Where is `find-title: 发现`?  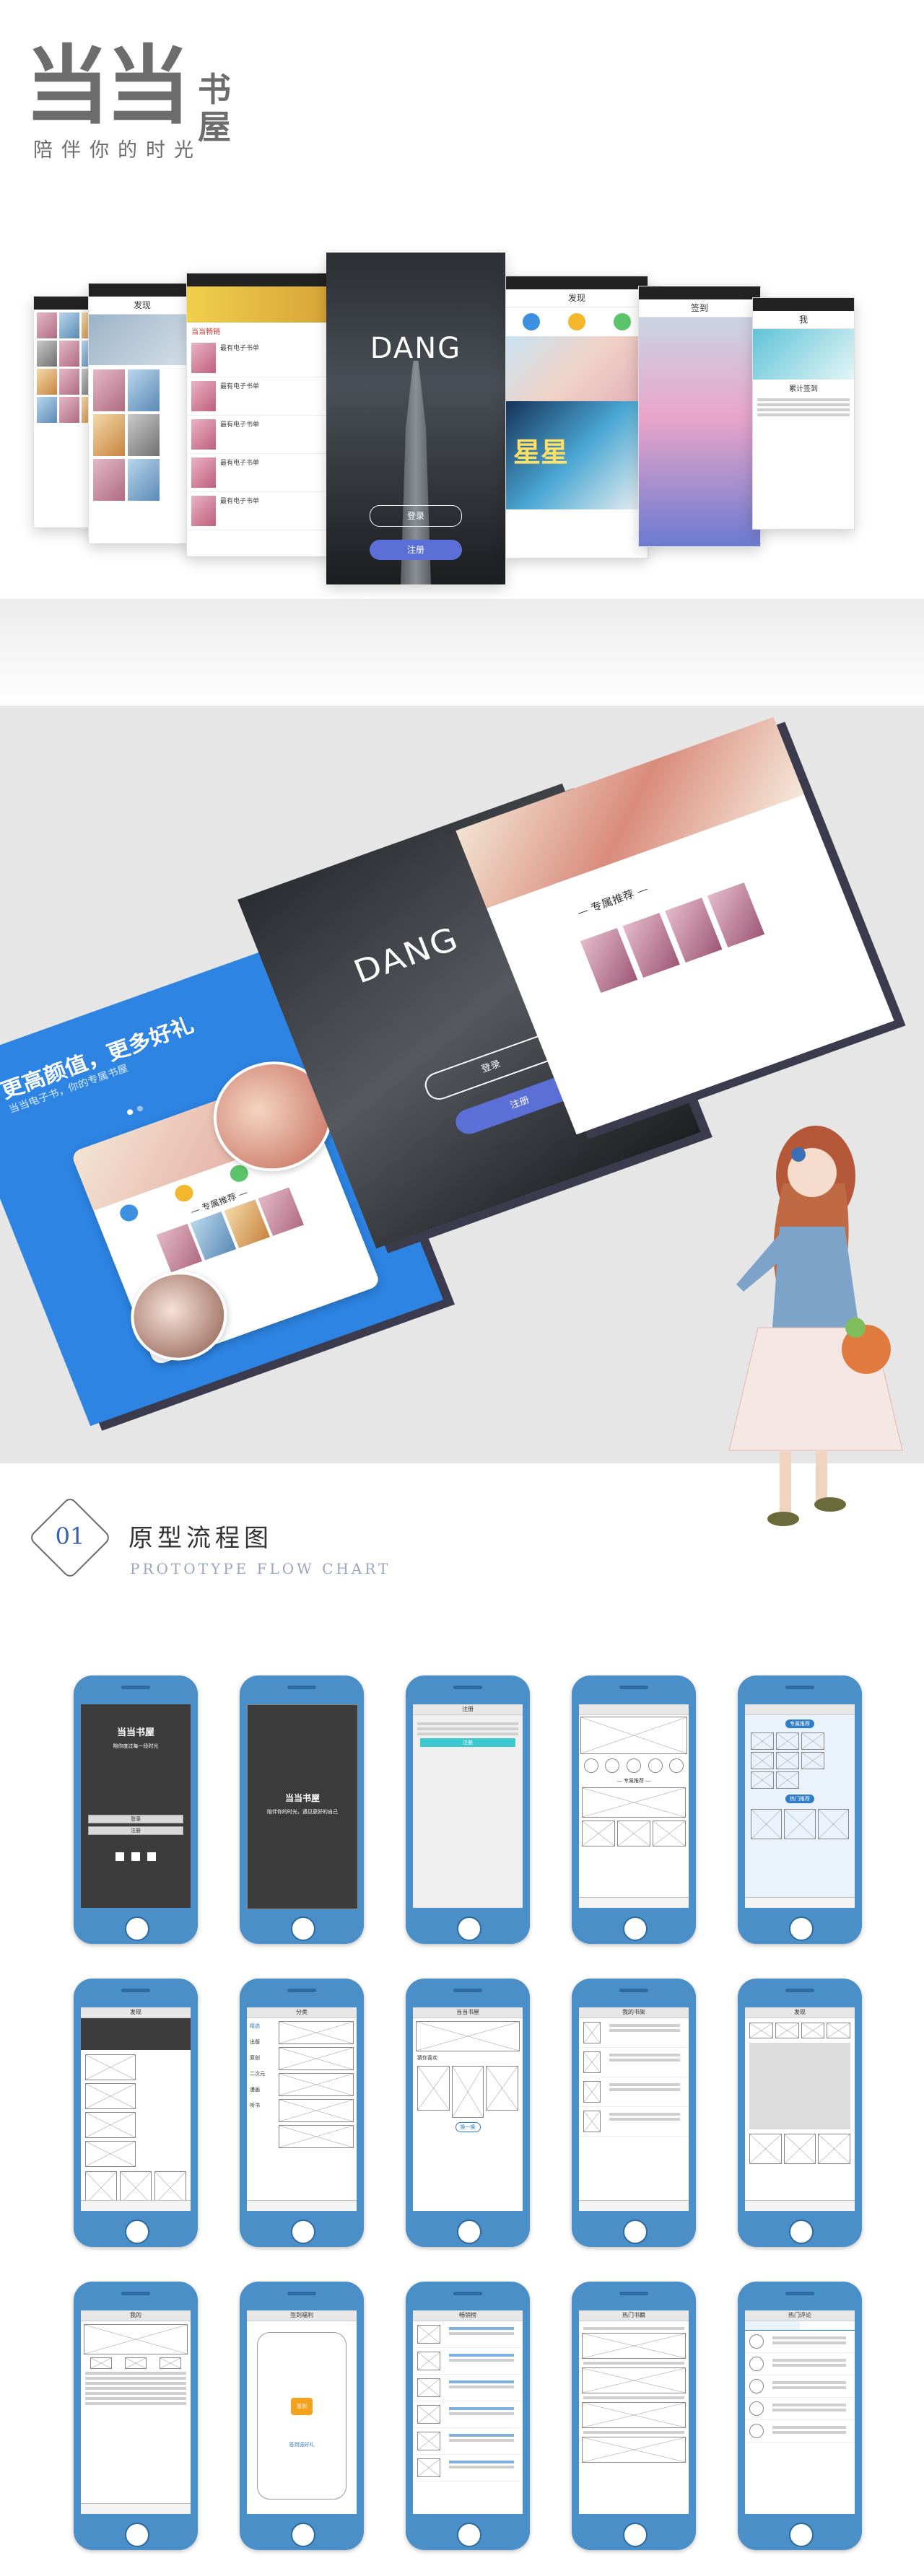 find-title: 发现 is located at coordinates (136, 2012).